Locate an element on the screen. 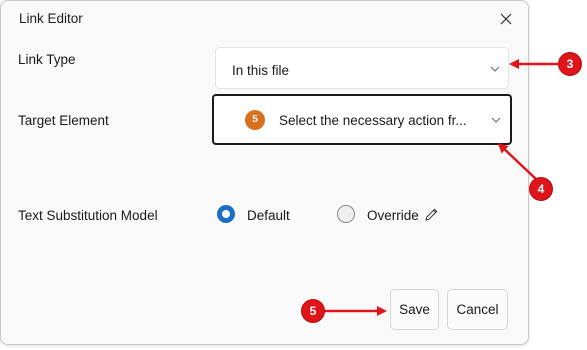 This screenshot has height=350, width=587. callout-4: 4 is located at coordinates (541, 189).